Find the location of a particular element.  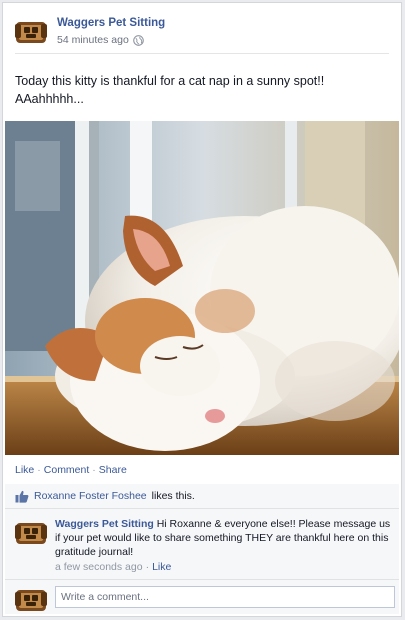

like-link: Like is located at coordinates (24, 470).